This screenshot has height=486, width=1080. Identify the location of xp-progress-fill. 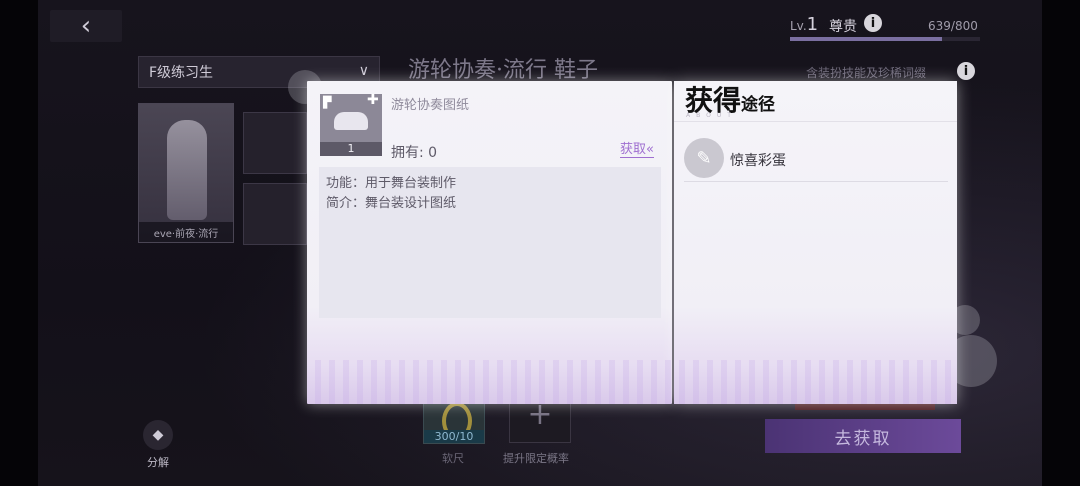
(866, 39).